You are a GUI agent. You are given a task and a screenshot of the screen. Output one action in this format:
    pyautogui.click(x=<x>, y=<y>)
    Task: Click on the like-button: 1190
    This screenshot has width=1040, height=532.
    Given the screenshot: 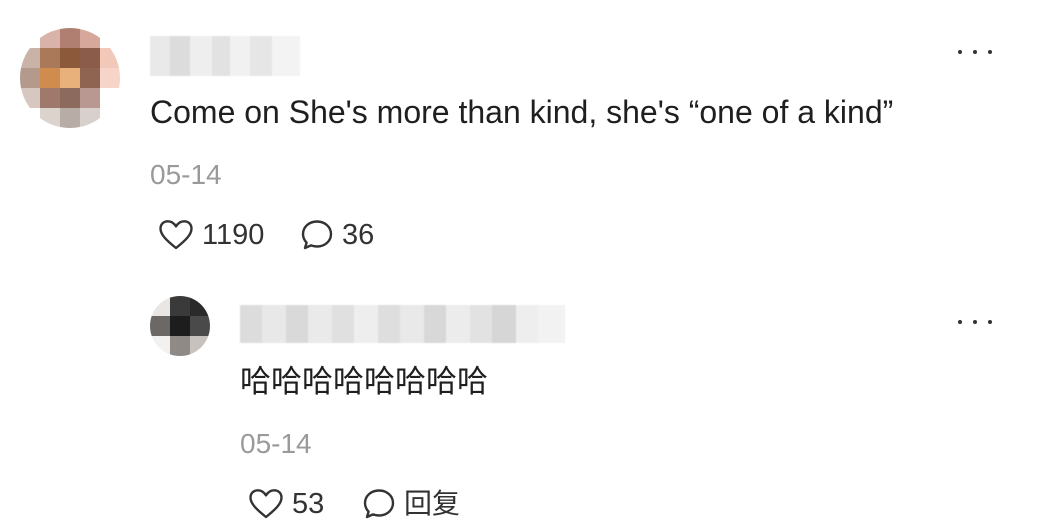 What is the action you would take?
    pyautogui.click(x=211, y=235)
    